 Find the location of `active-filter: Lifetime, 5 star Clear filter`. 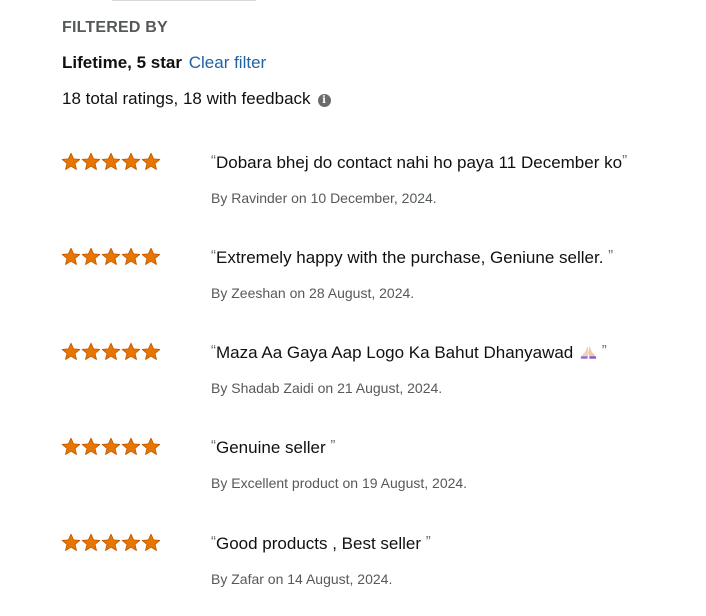

active-filter: Lifetime, 5 star Clear filter is located at coordinates (164, 63).